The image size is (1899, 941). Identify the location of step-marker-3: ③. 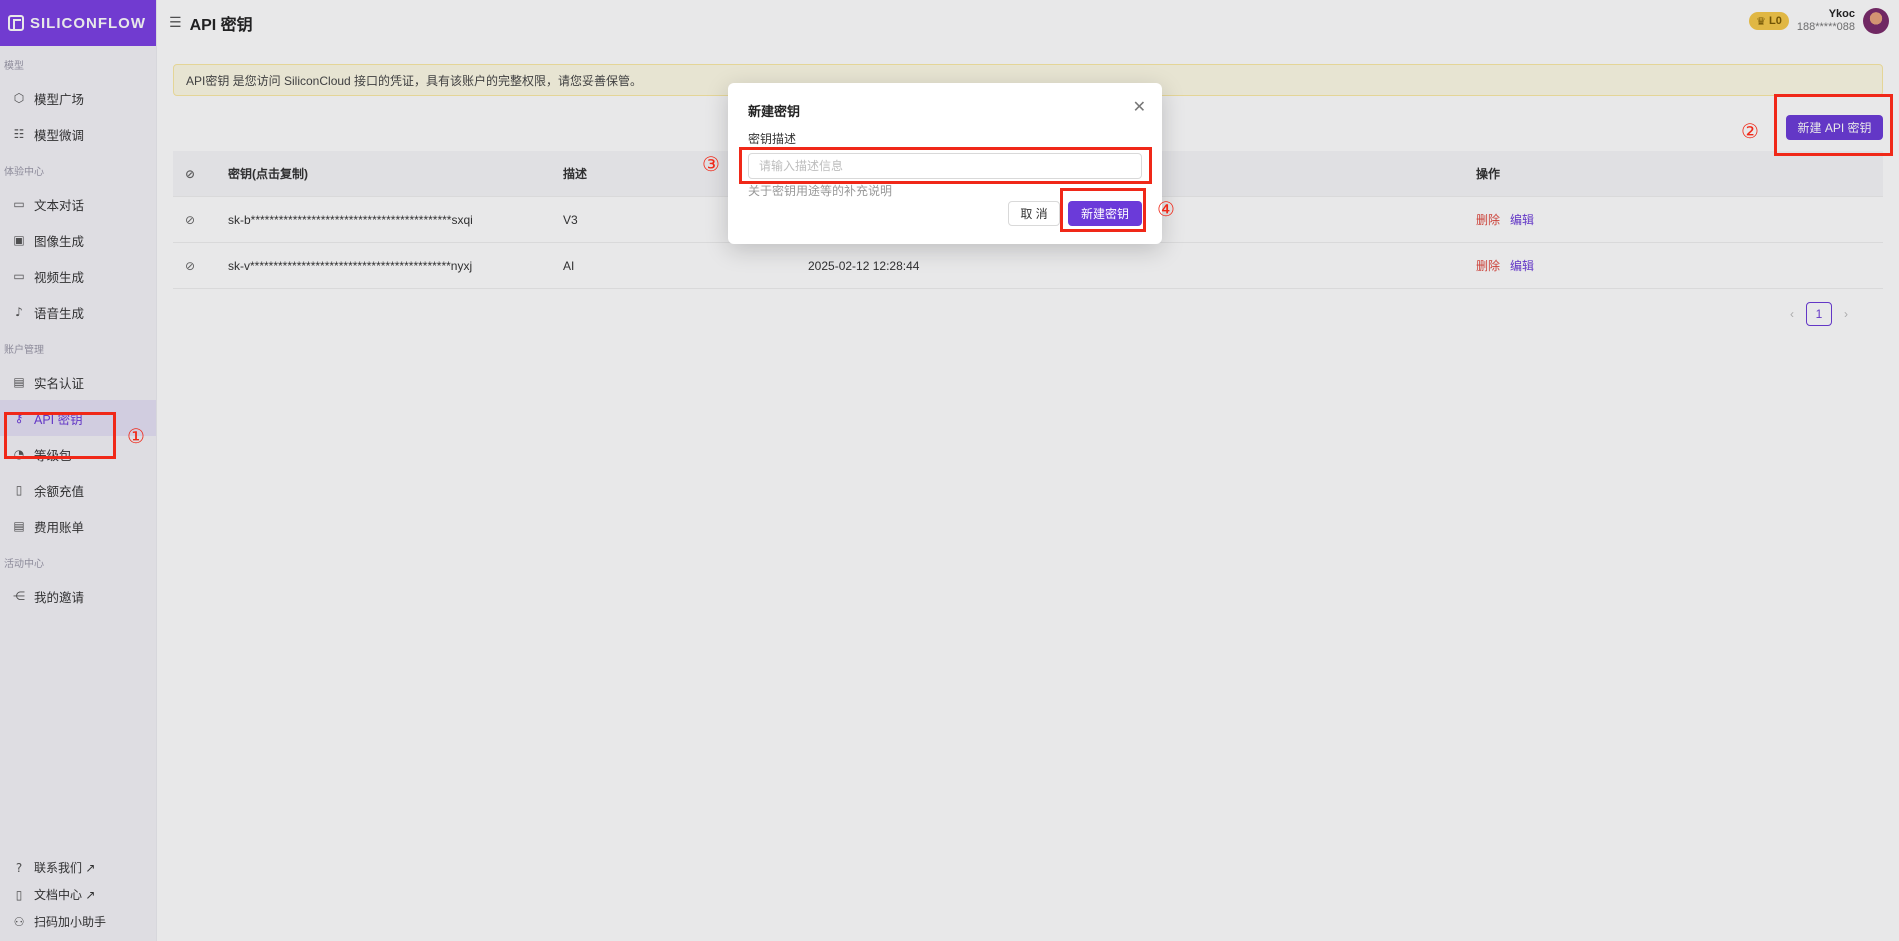
(711, 164).